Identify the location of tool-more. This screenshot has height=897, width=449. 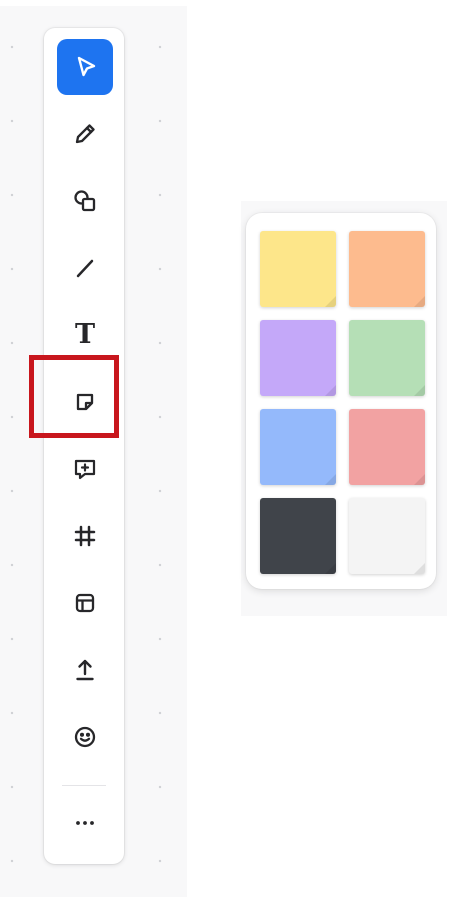
(85, 823).